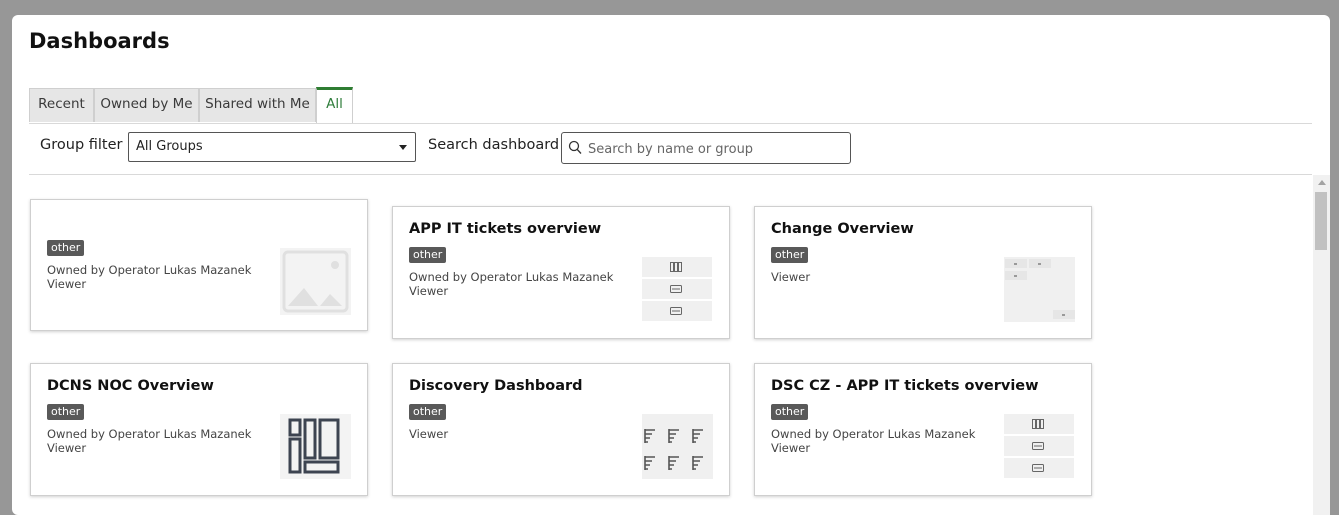 The width and height of the screenshot is (1339, 515). I want to click on layout-grid-thumbnail, so click(1039, 289).